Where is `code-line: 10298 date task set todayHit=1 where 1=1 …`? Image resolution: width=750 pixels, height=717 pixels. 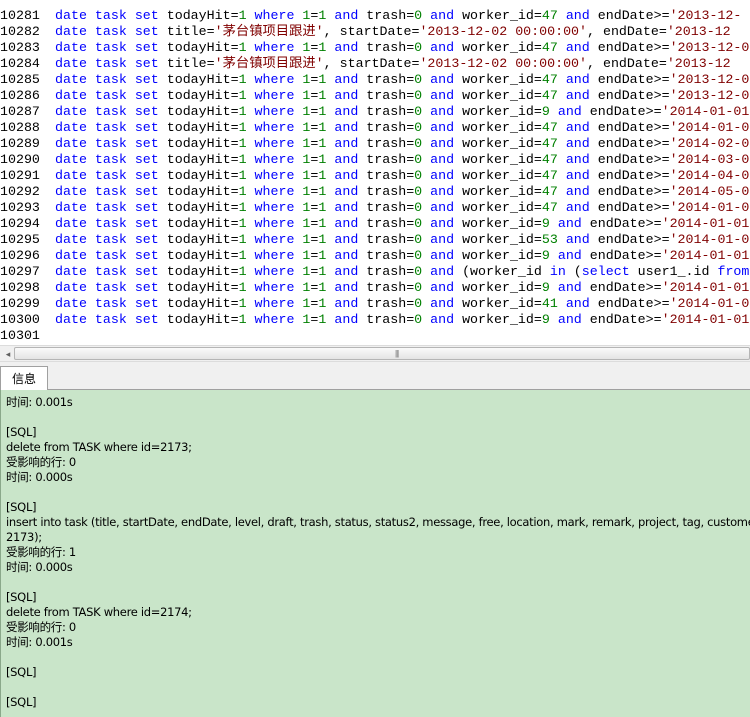
code-line: 10298 date task set todayHit=1 where 1=1 … is located at coordinates (375, 288).